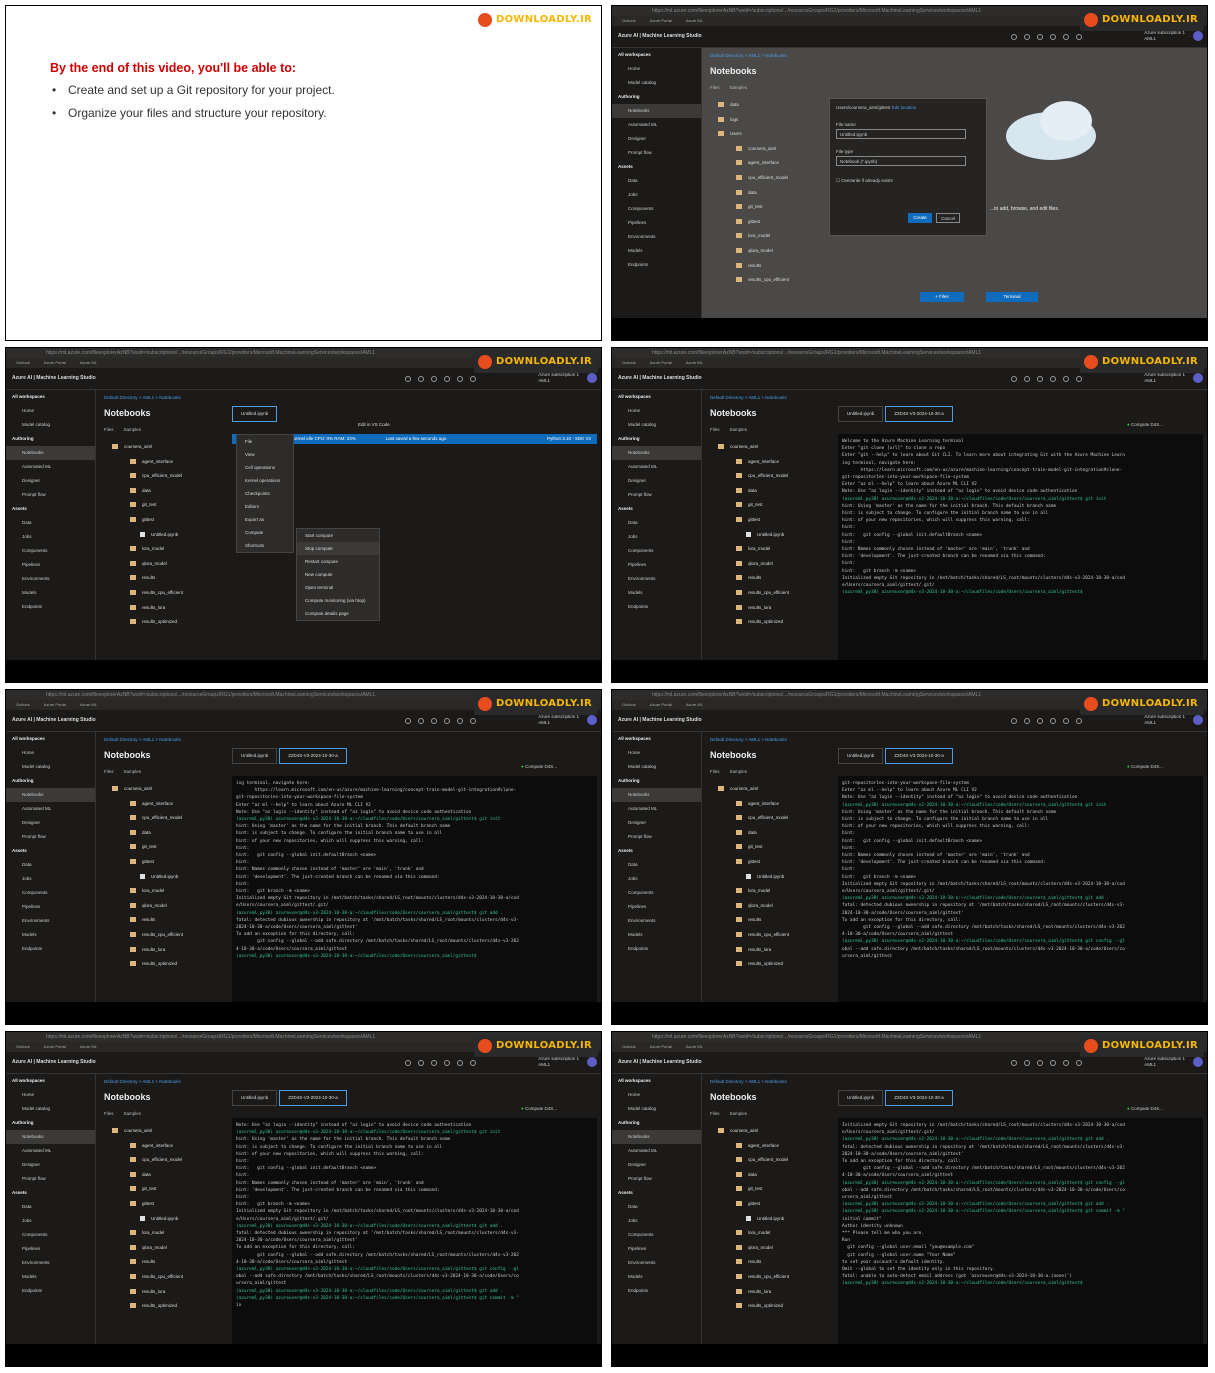 Image resolution: width=1215 pixels, height=1373 pixels. Describe the element at coordinates (338, 587) in the screenshot. I see `submenu-item: Open terminal` at that location.